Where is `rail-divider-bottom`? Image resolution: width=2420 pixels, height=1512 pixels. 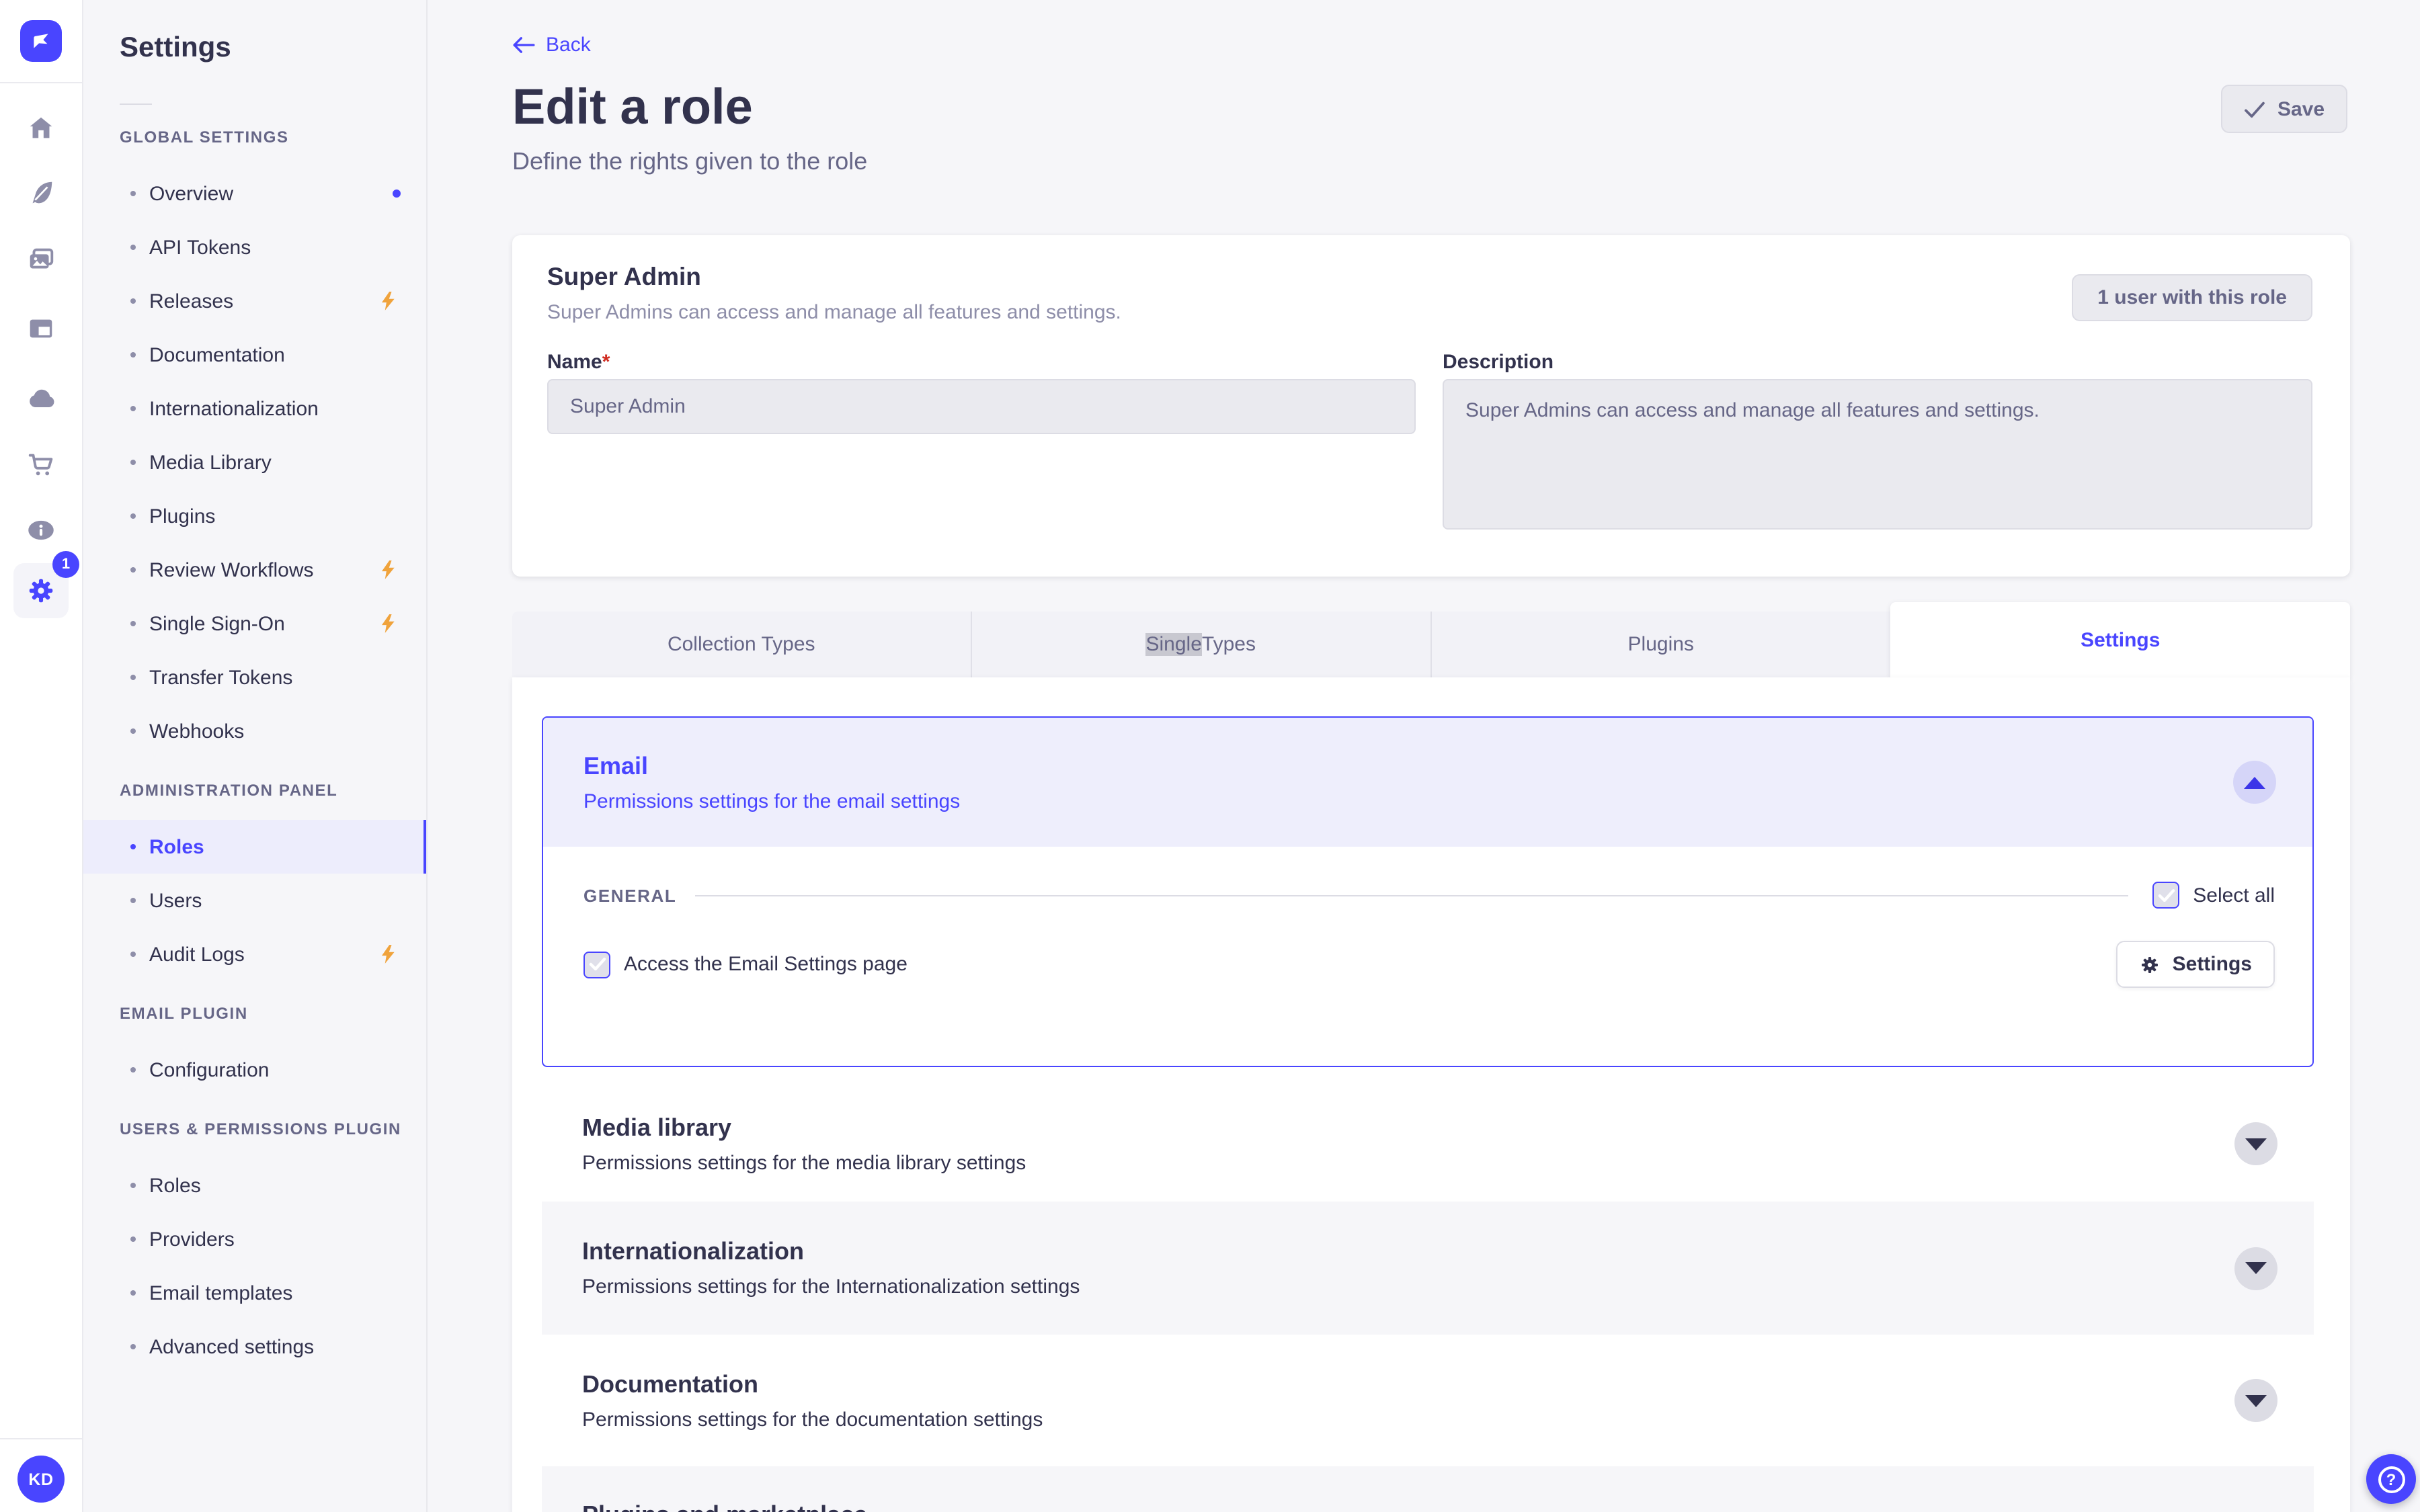
rail-divider-bottom is located at coordinates (41, 1438).